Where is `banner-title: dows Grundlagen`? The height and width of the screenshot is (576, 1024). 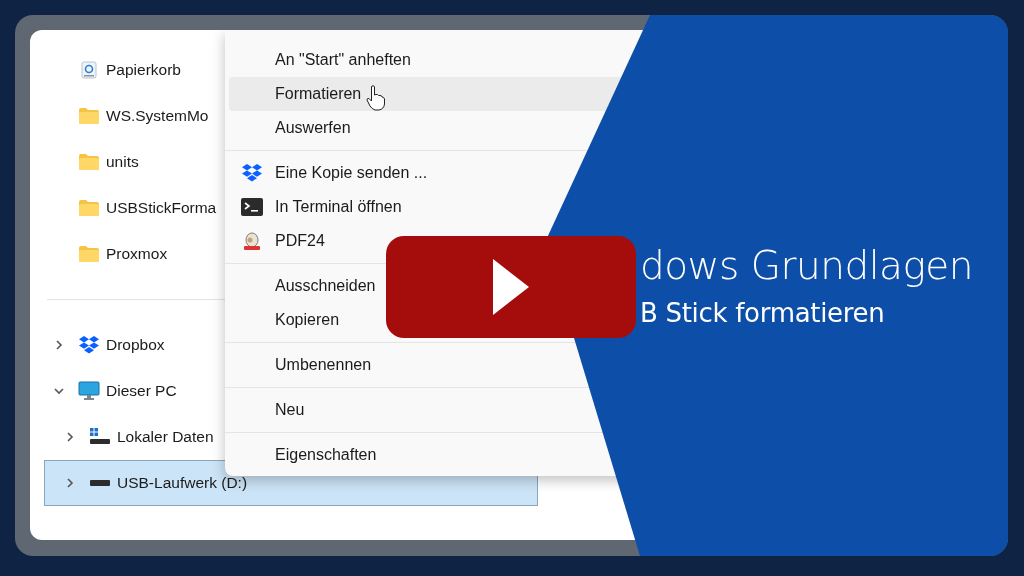 banner-title: dows Grundlagen is located at coordinates (807, 265).